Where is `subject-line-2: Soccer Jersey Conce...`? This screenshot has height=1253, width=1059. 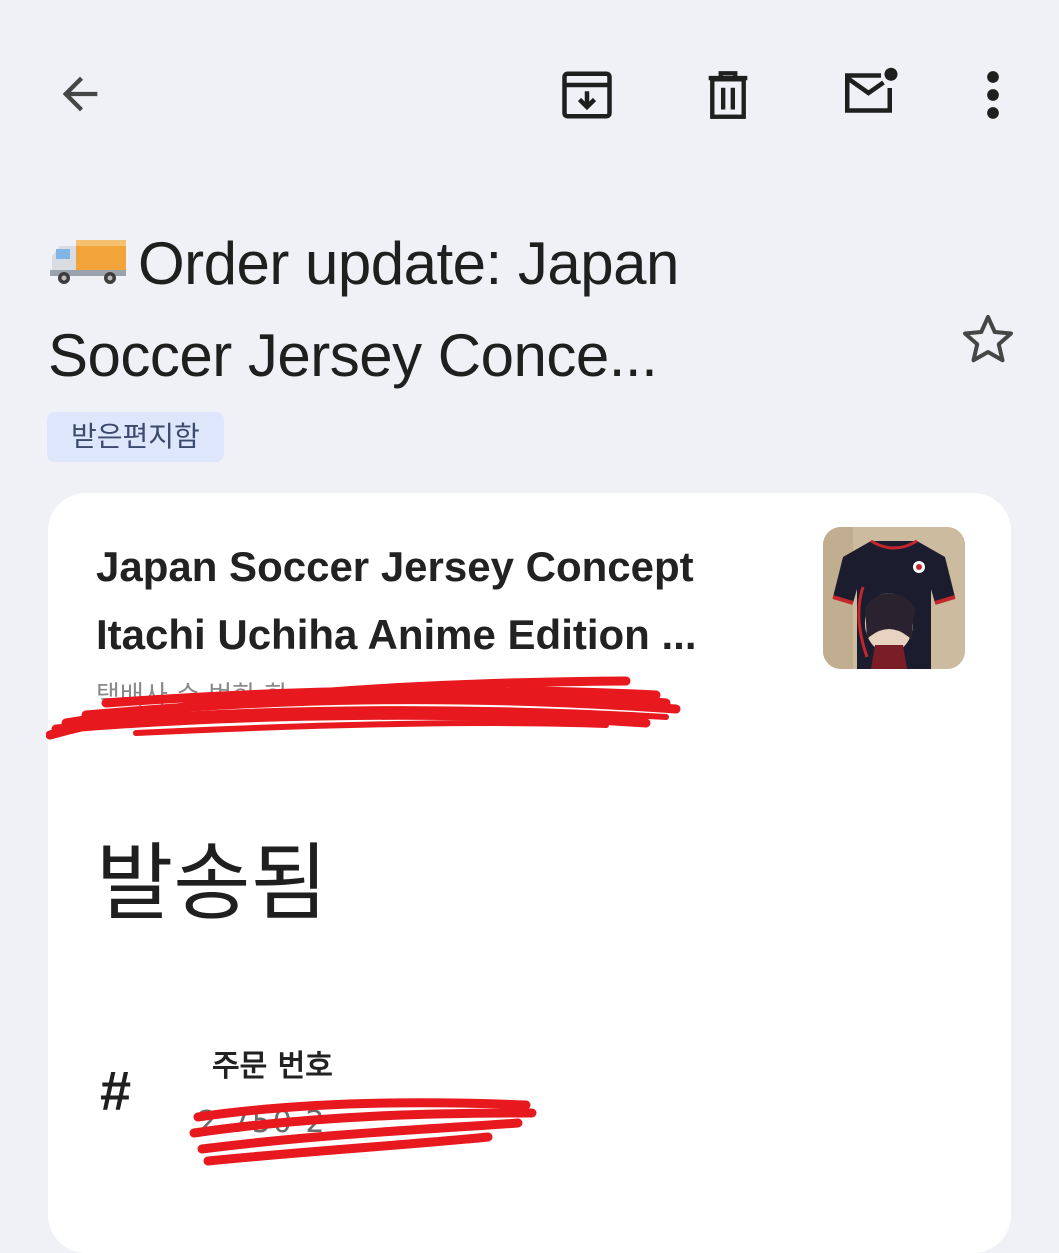 subject-line-2: Soccer Jersey Conce... is located at coordinates (353, 355).